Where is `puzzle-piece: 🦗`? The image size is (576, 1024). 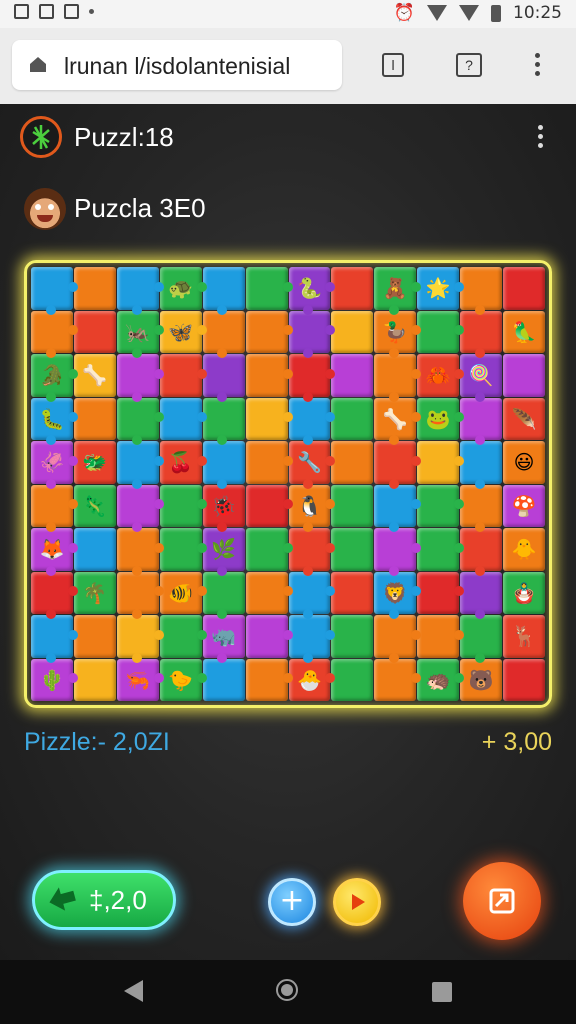 puzzle-piece: 🦗 is located at coordinates (140, 334).